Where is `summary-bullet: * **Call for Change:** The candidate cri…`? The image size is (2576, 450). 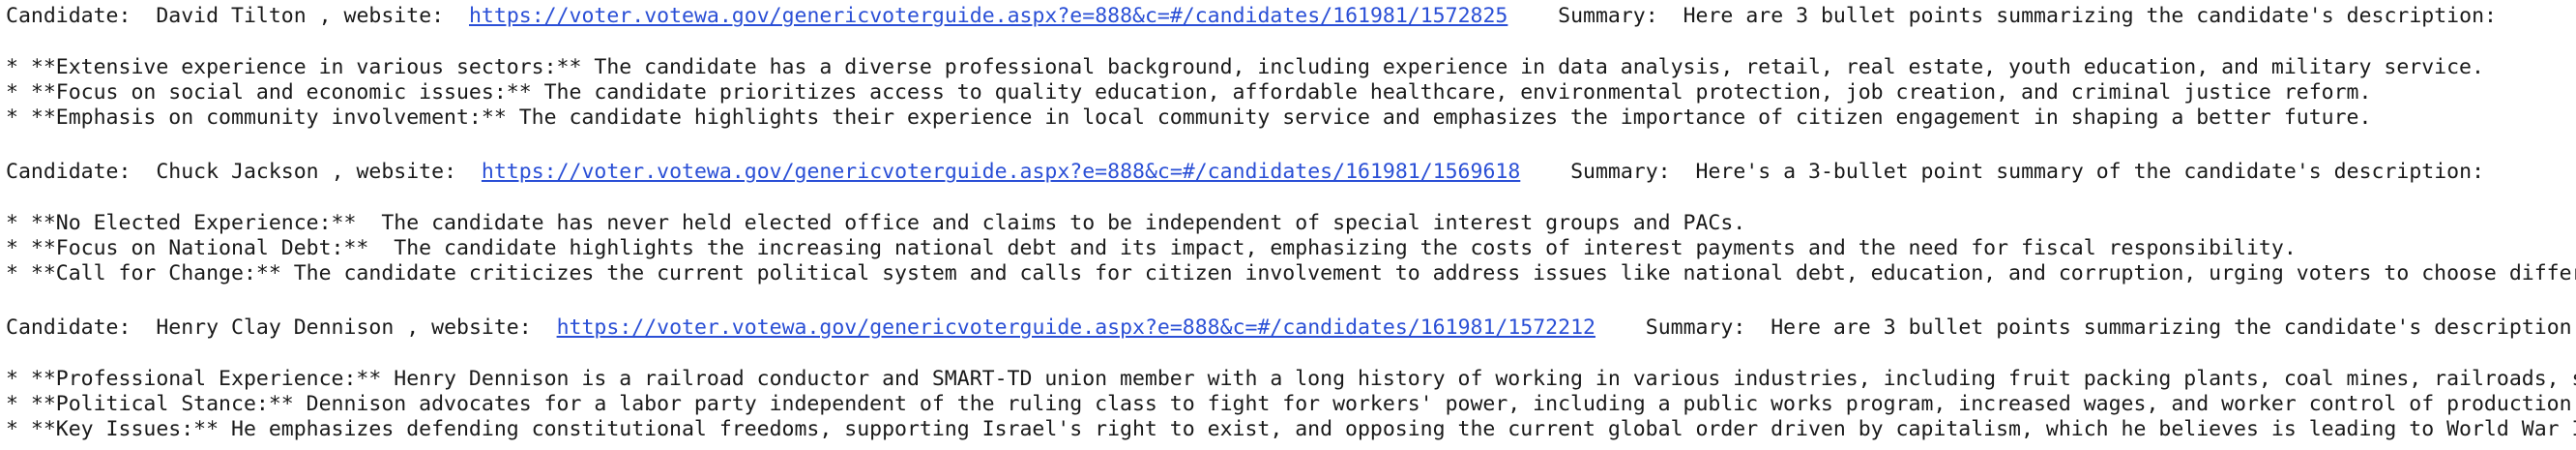
summary-bullet: * **Call for Change:** The candidate cri… is located at coordinates (1291, 273).